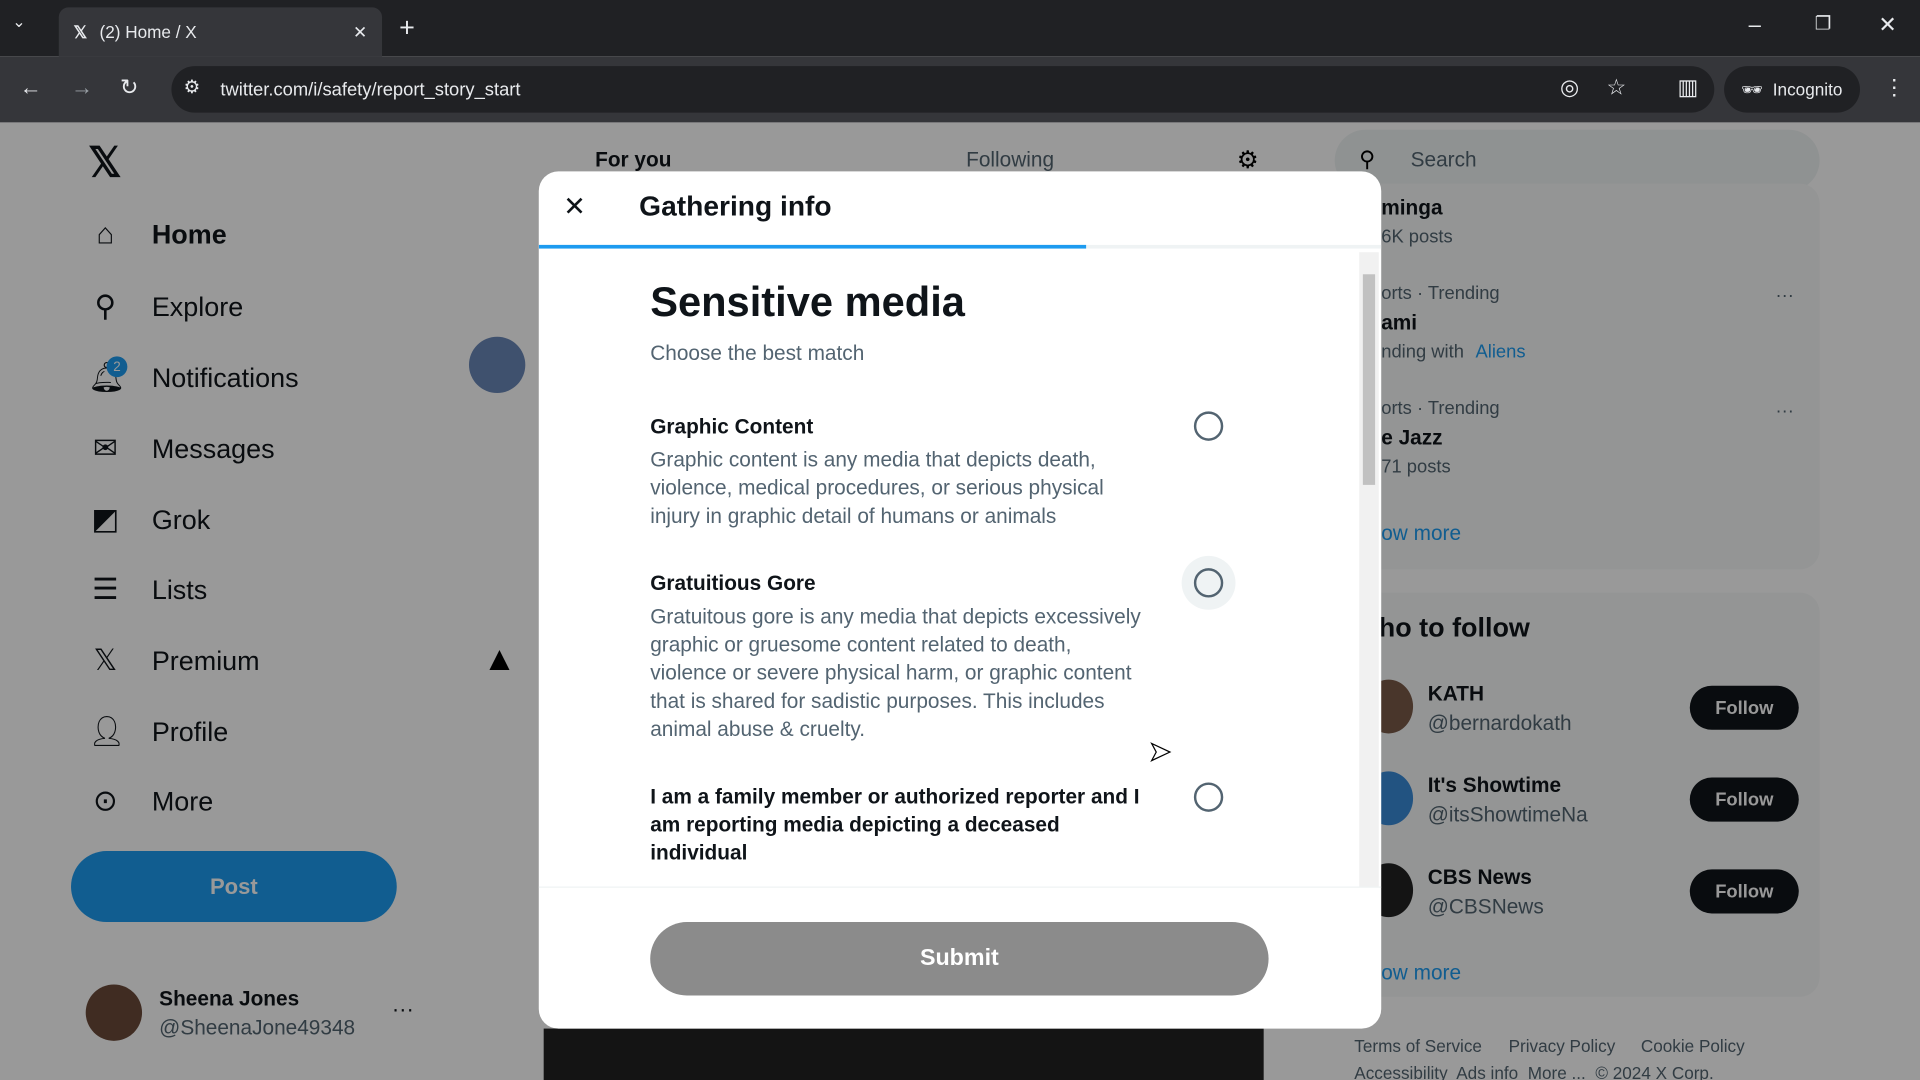 This screenshot has height=1080, width=1920. I want to click on incognito-badge: 🕶︎ Incognito, so click(1792, 89).